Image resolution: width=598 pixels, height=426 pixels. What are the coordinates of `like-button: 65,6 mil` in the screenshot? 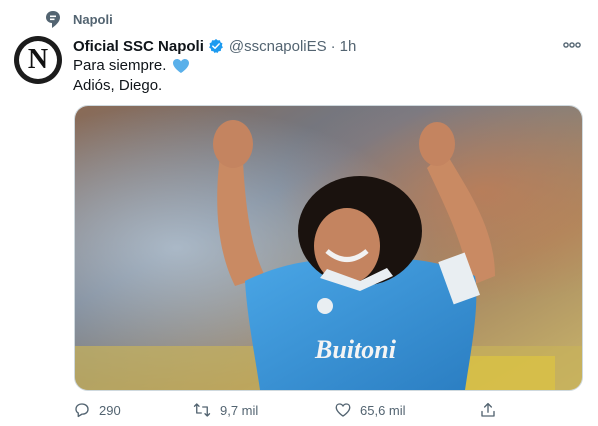 It's located at (370, 410).